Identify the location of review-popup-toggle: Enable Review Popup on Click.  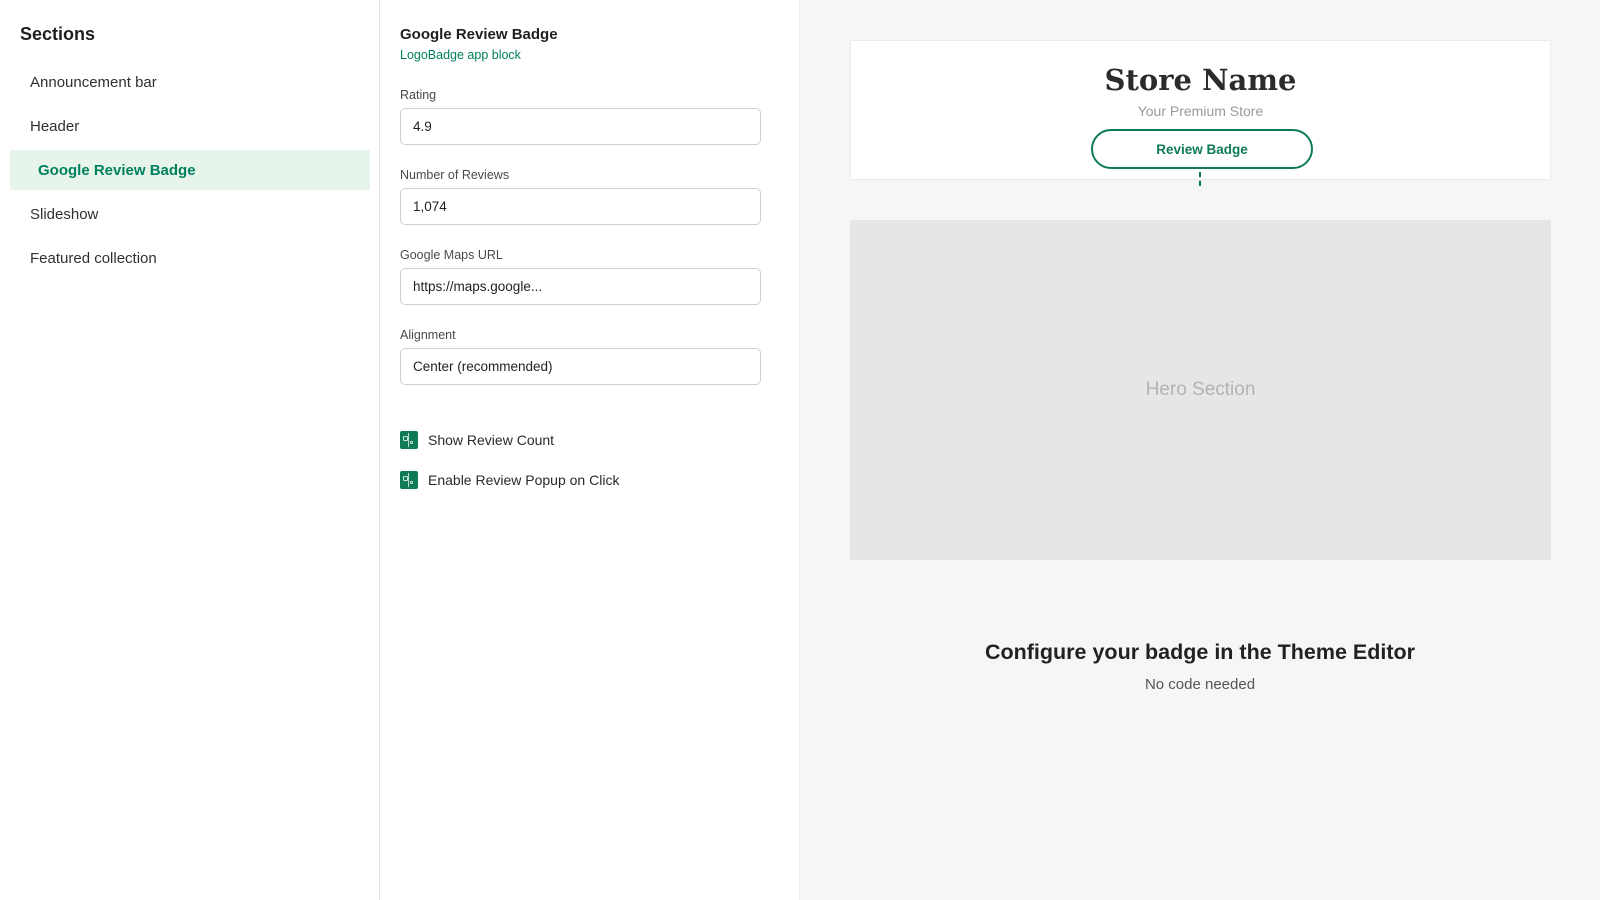
(509, 480).